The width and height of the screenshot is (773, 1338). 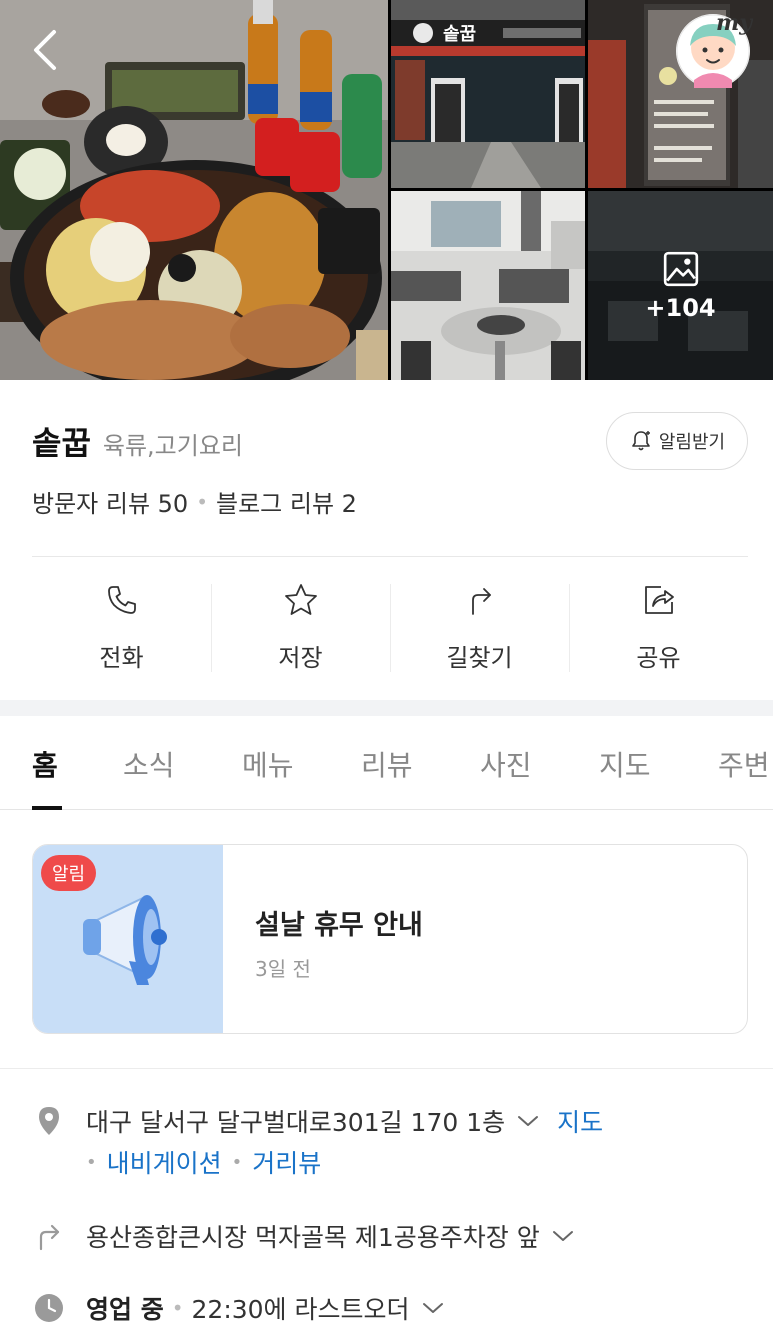 I want to click on directions-text: 용산종합큰시장 먹자골목 제1공용주차장 앞, so click(x=313, y=1237).